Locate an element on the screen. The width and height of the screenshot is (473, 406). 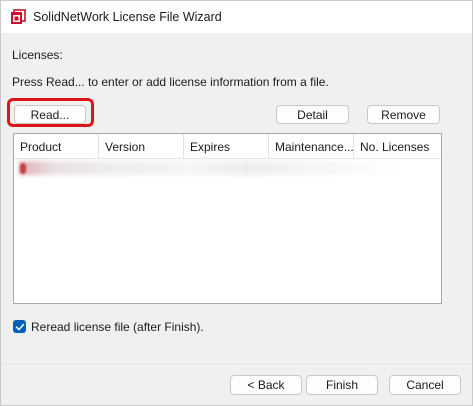
highlight-box is located at coordinates (50, 112).